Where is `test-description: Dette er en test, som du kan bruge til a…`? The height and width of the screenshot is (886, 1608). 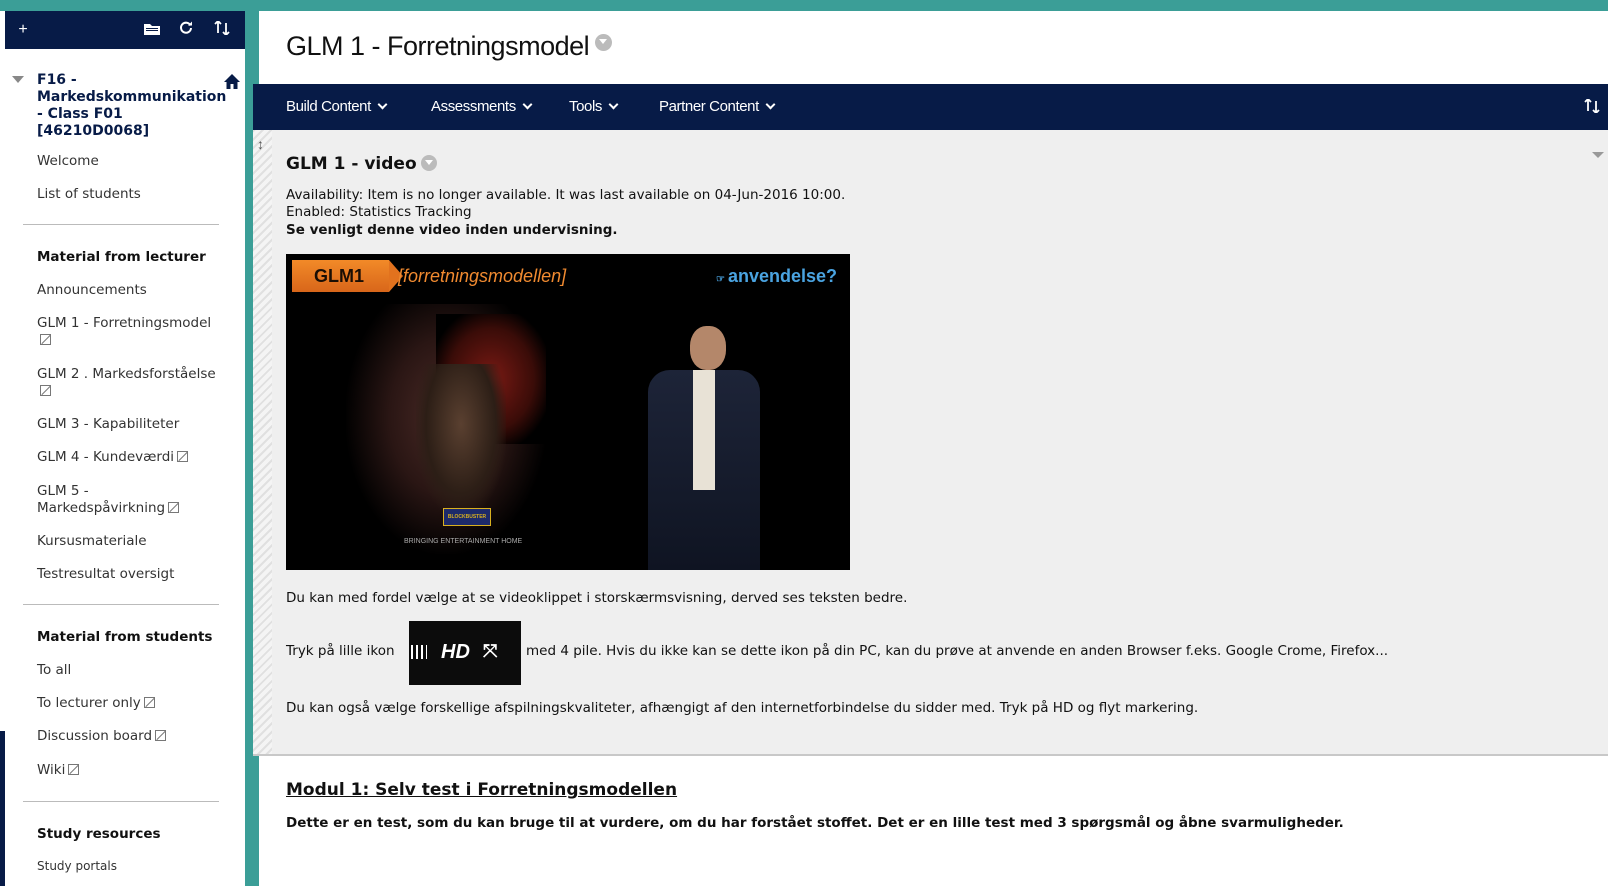 test-description: Dette er en test, som du kan bruge til a… is located at coordinates (815, 823).